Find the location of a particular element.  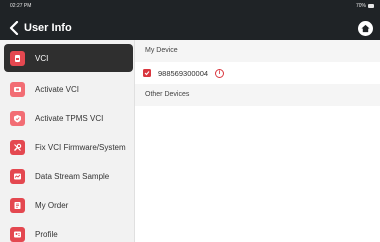

info-icon: i is located at coordinates (220, 73).